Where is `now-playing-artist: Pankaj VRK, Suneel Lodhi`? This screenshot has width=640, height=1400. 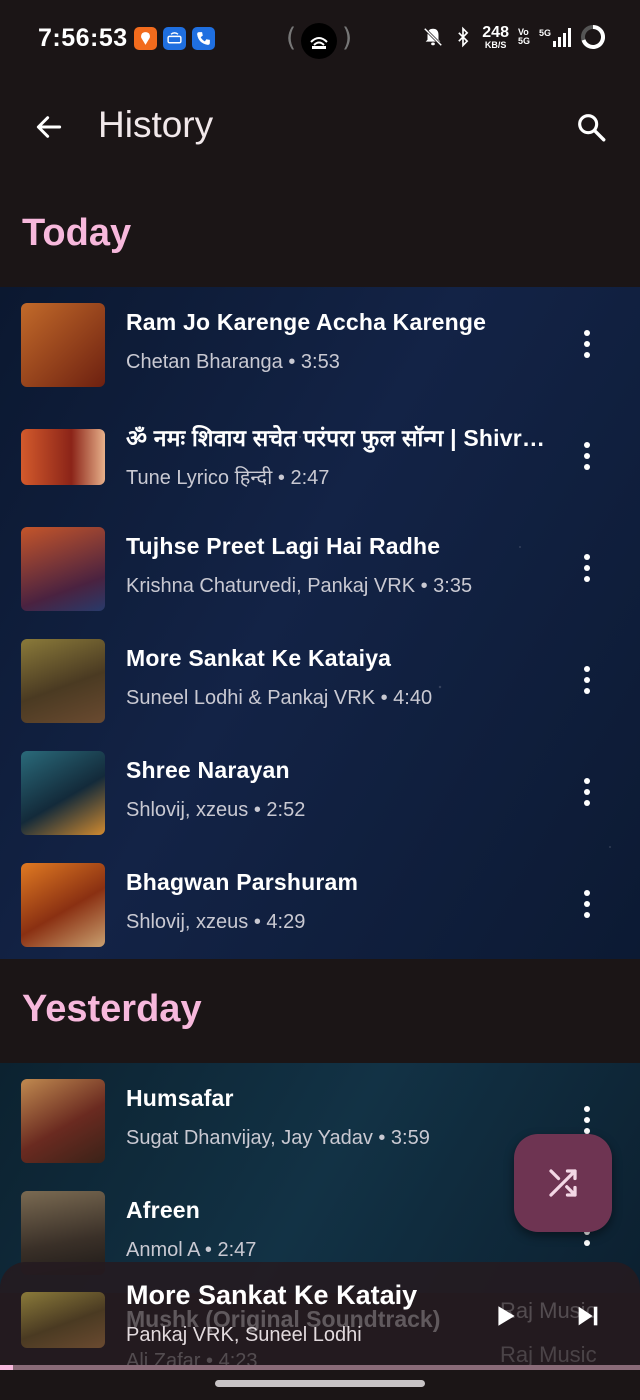 now-playing-artist: Pankaj VRK, Suneel Lodhi is located at coordinates (244, 1335).